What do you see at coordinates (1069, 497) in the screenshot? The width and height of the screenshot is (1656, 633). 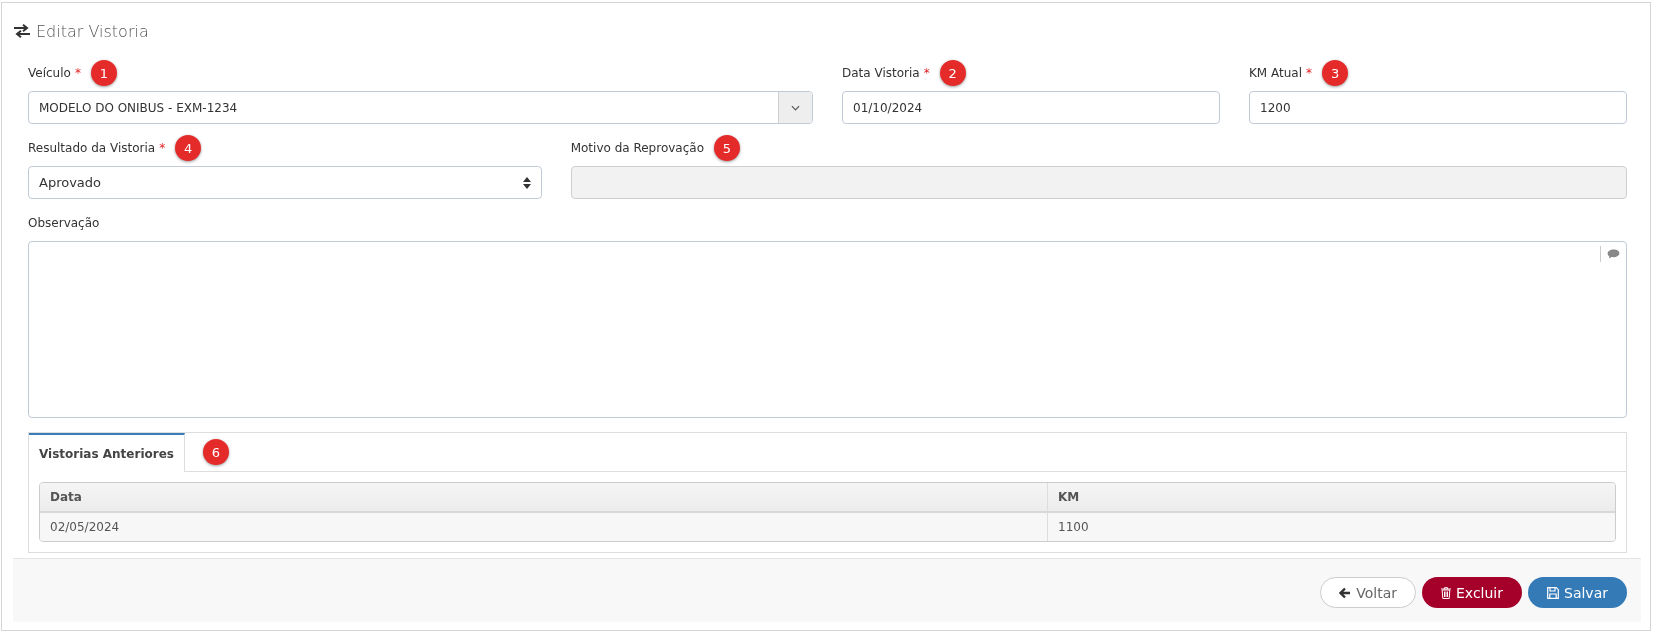 I see `column-header: KM` at bounding box center [1069, 497].